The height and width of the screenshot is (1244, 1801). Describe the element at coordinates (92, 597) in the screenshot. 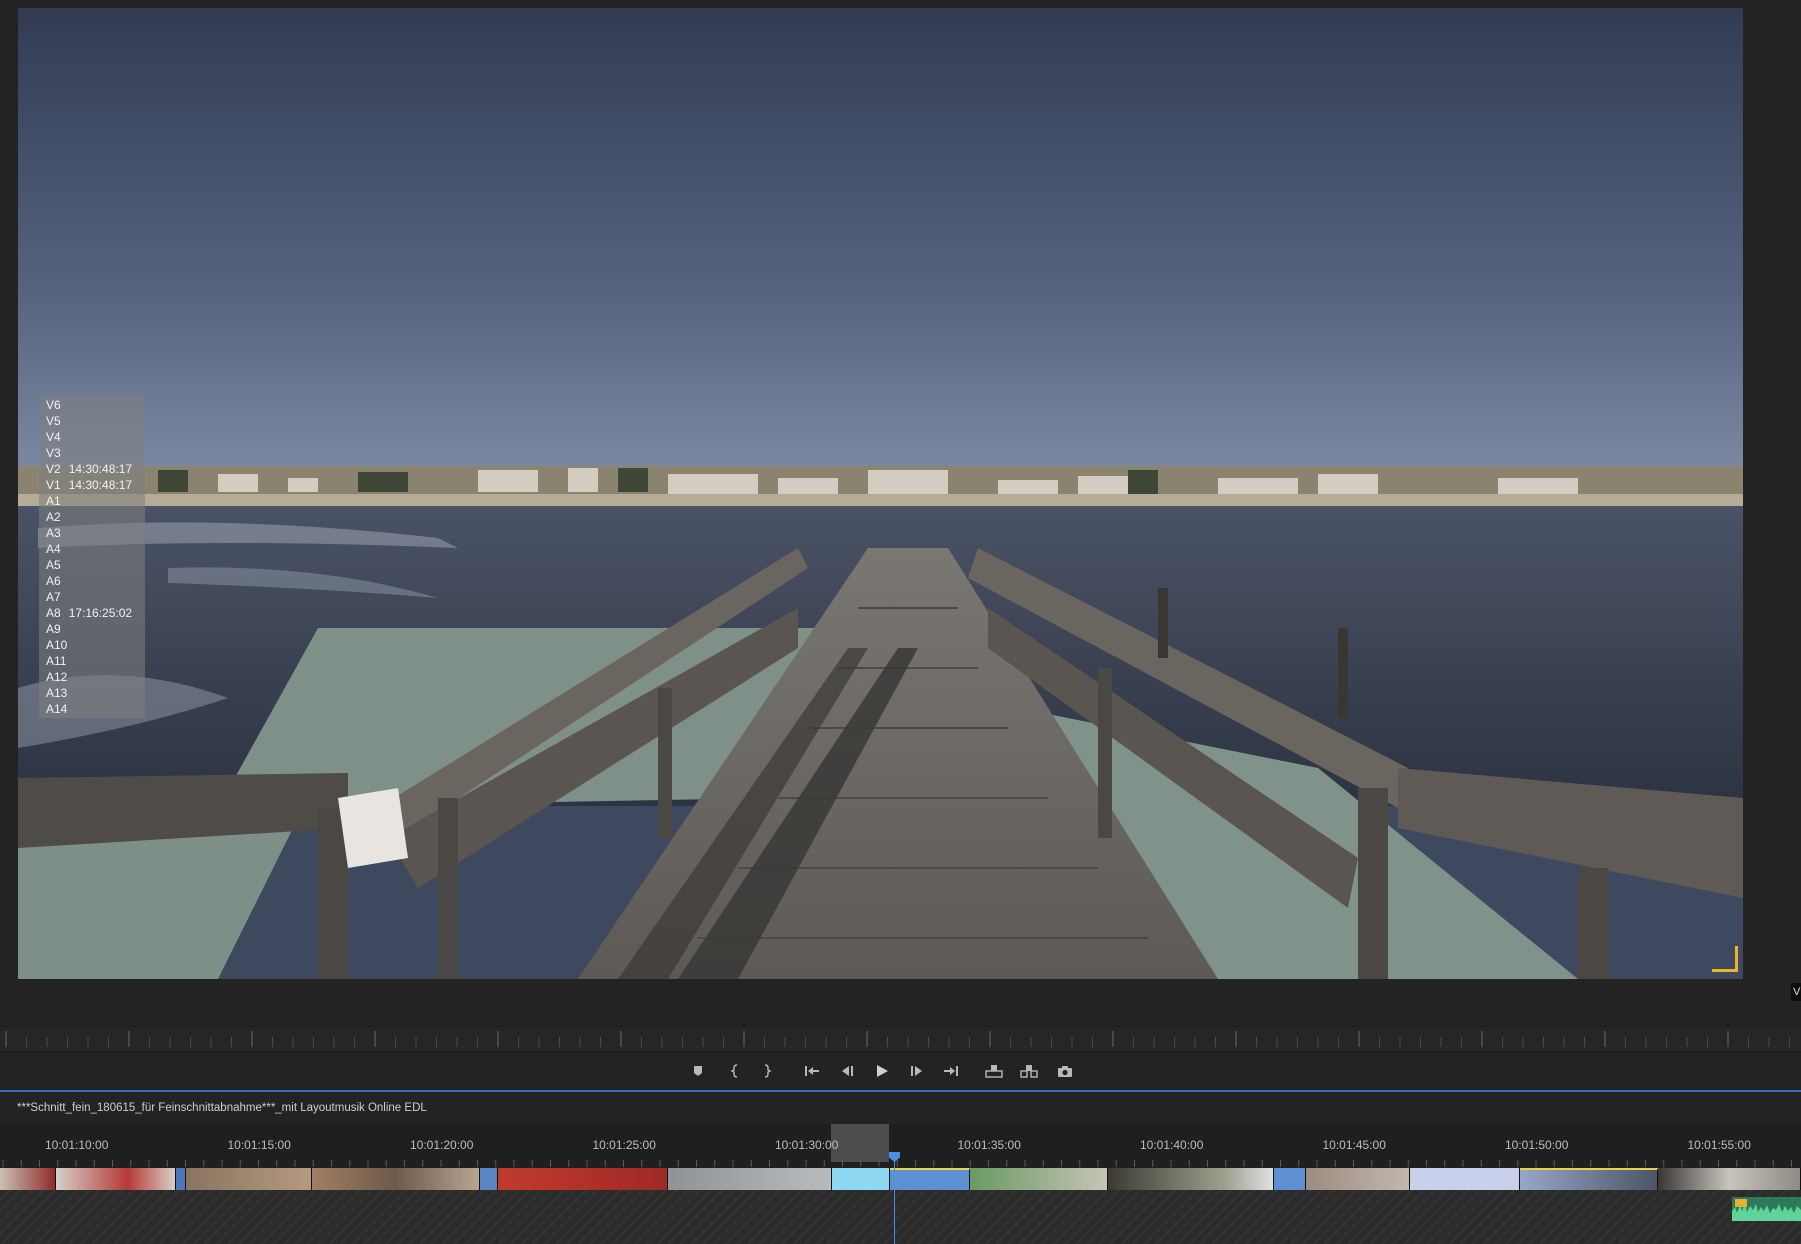

I see `overlay-track-a7: A7` at that location.